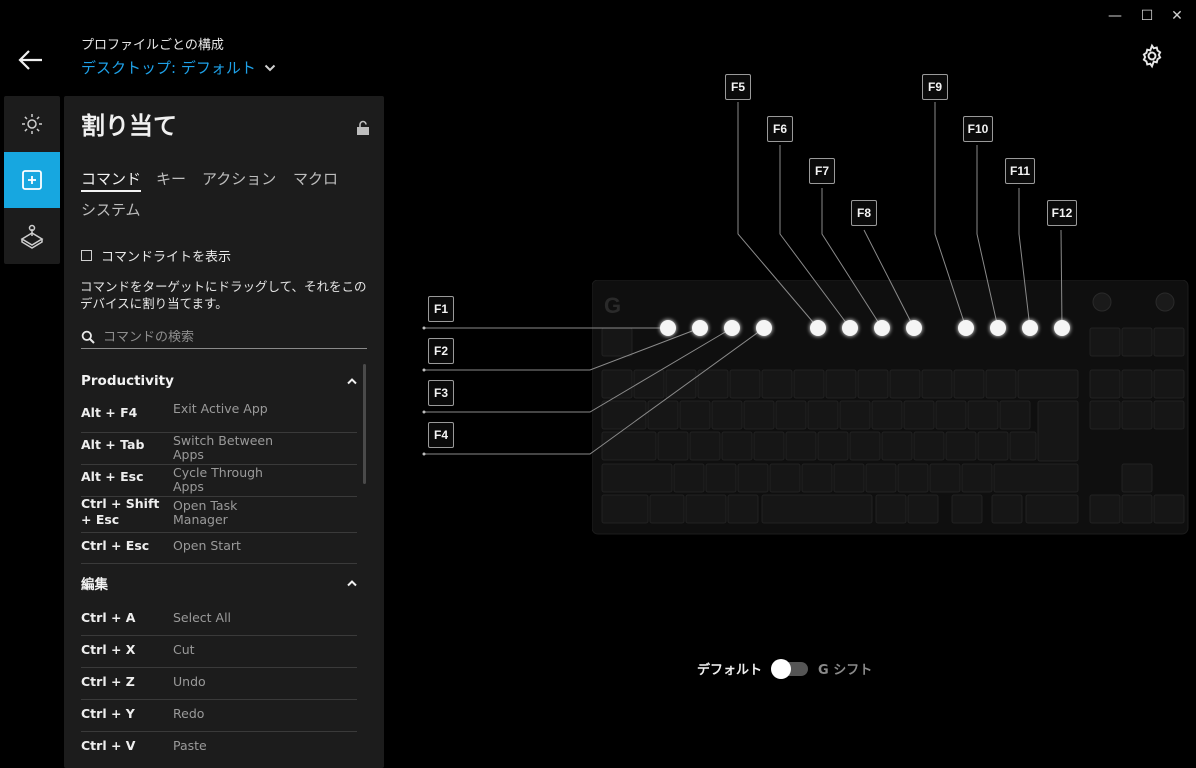 The height and width of the screenshot is (768, 1196). I want to click on fkey-callout-f12: F12, so click(1062, 213).